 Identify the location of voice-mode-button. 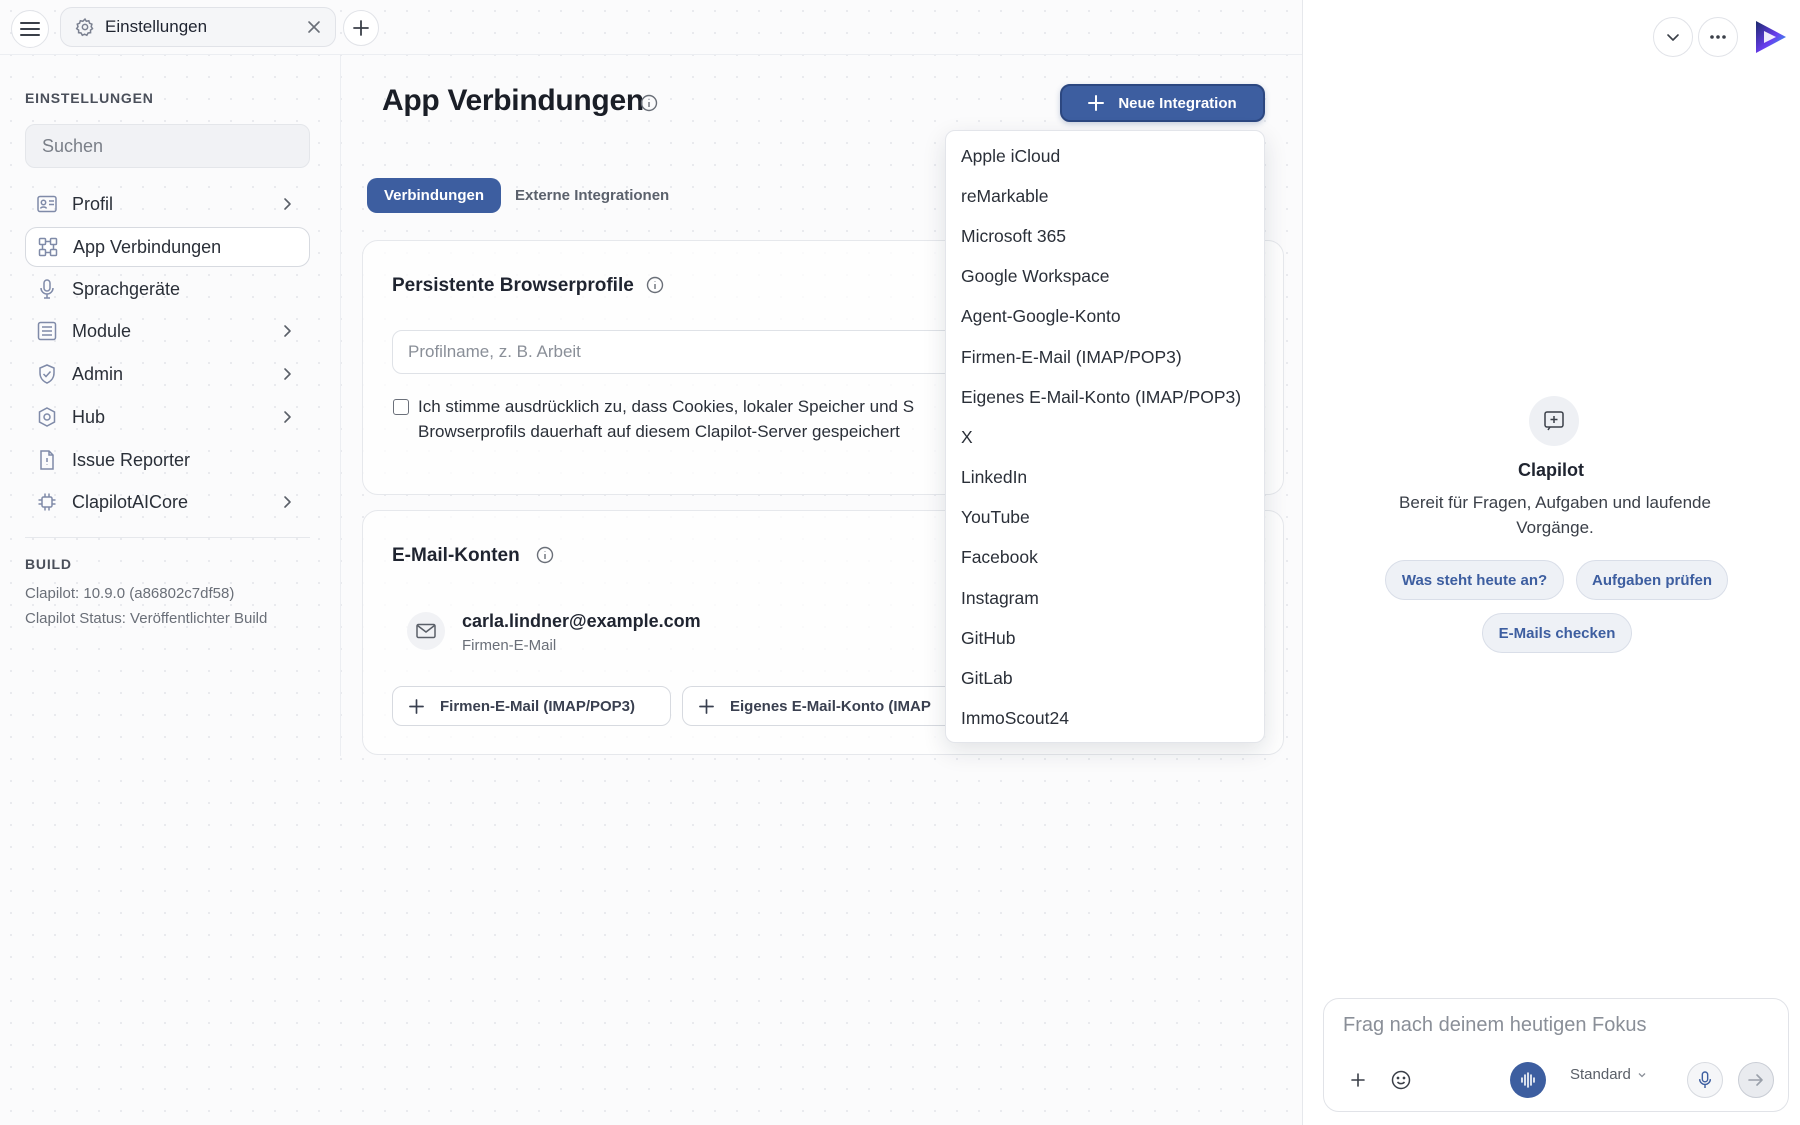
(1528, 1080).